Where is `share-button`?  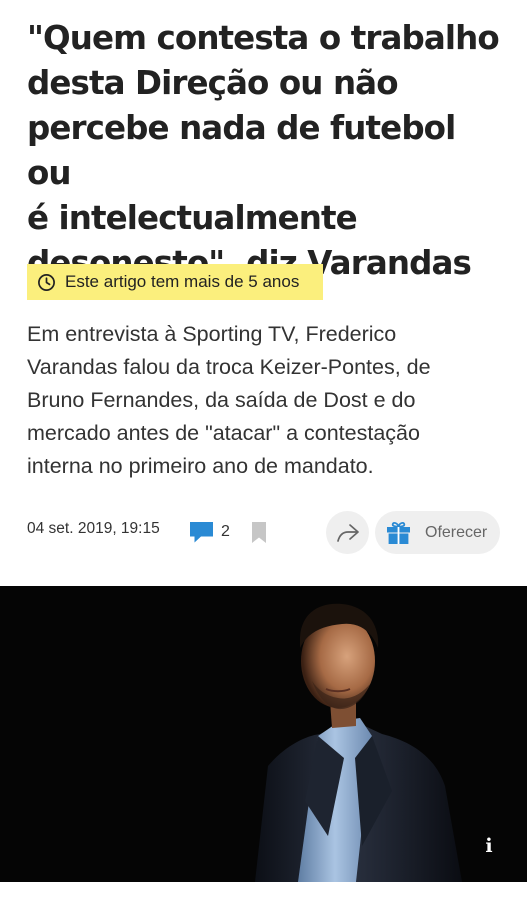 share-button is located at coordinates (347, 532).